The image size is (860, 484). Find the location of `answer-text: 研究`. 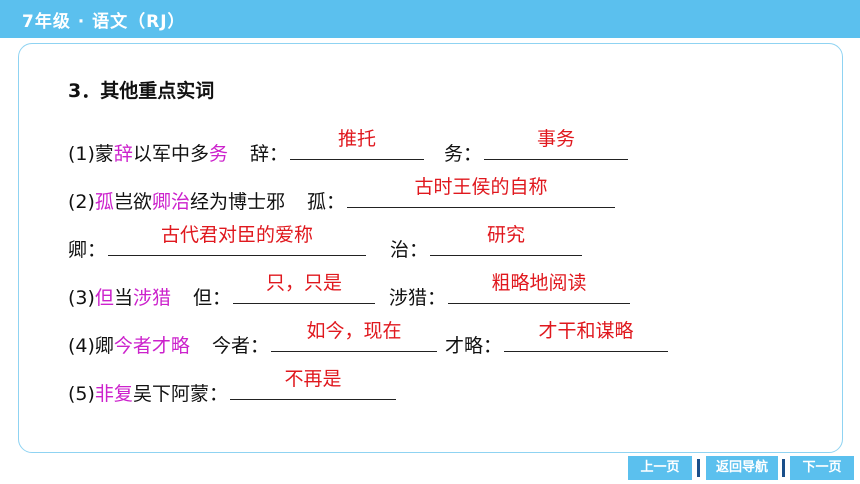

answer-text: 研究 is located at coordinates (506, 235).